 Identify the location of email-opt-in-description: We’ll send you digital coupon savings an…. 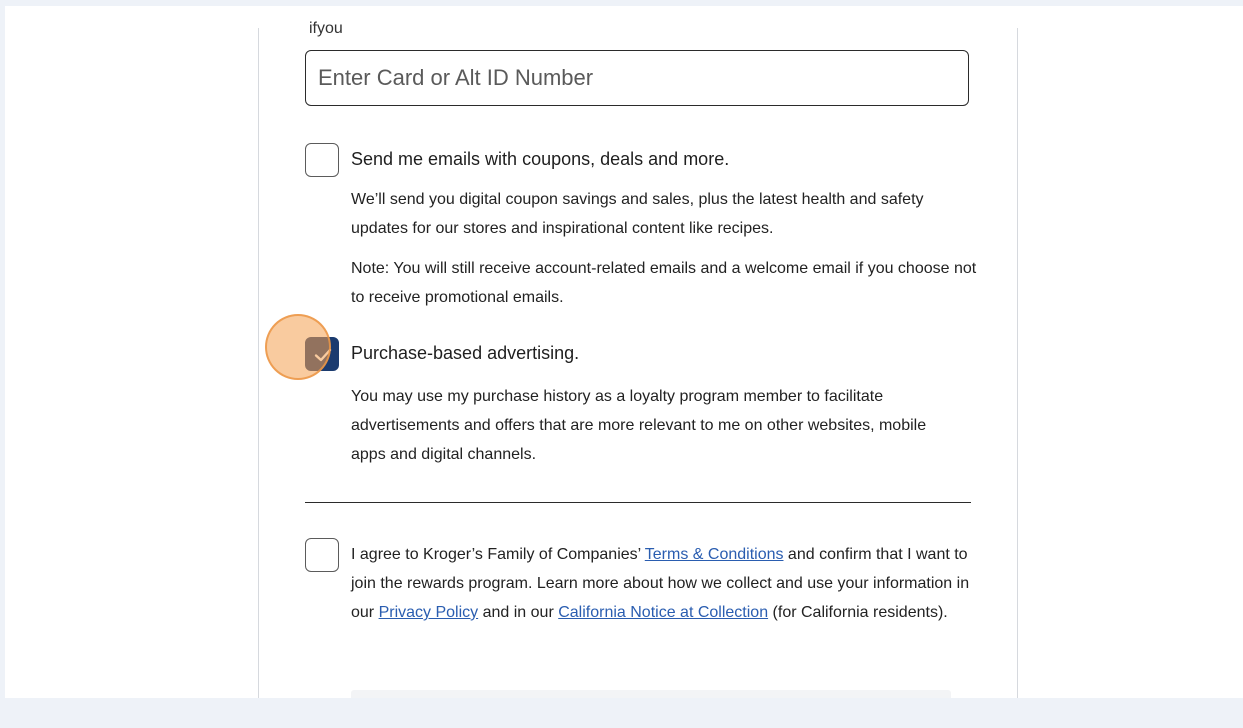
(637, 214).